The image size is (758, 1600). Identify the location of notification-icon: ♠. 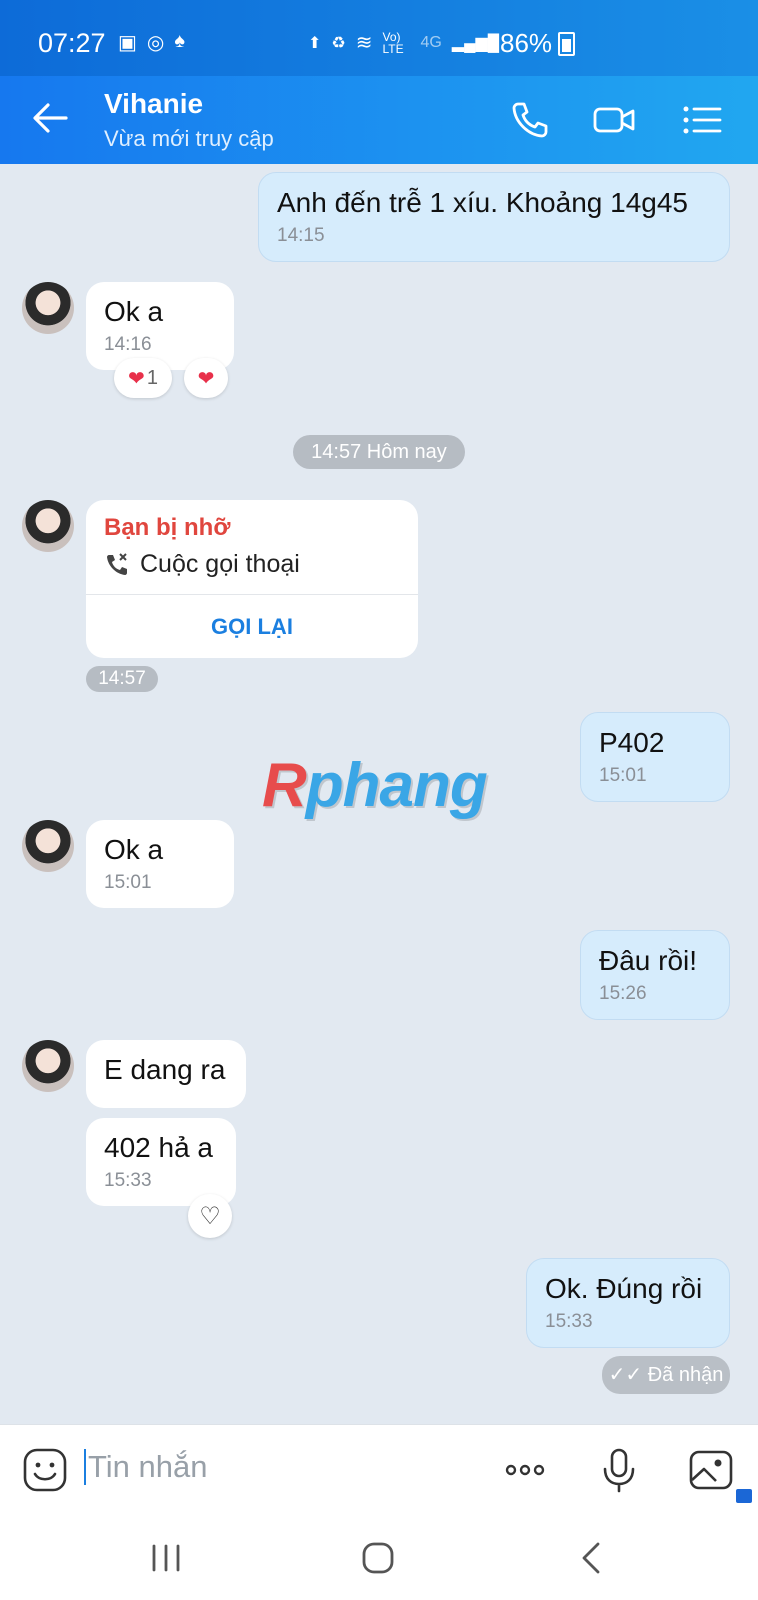
(179, 41).